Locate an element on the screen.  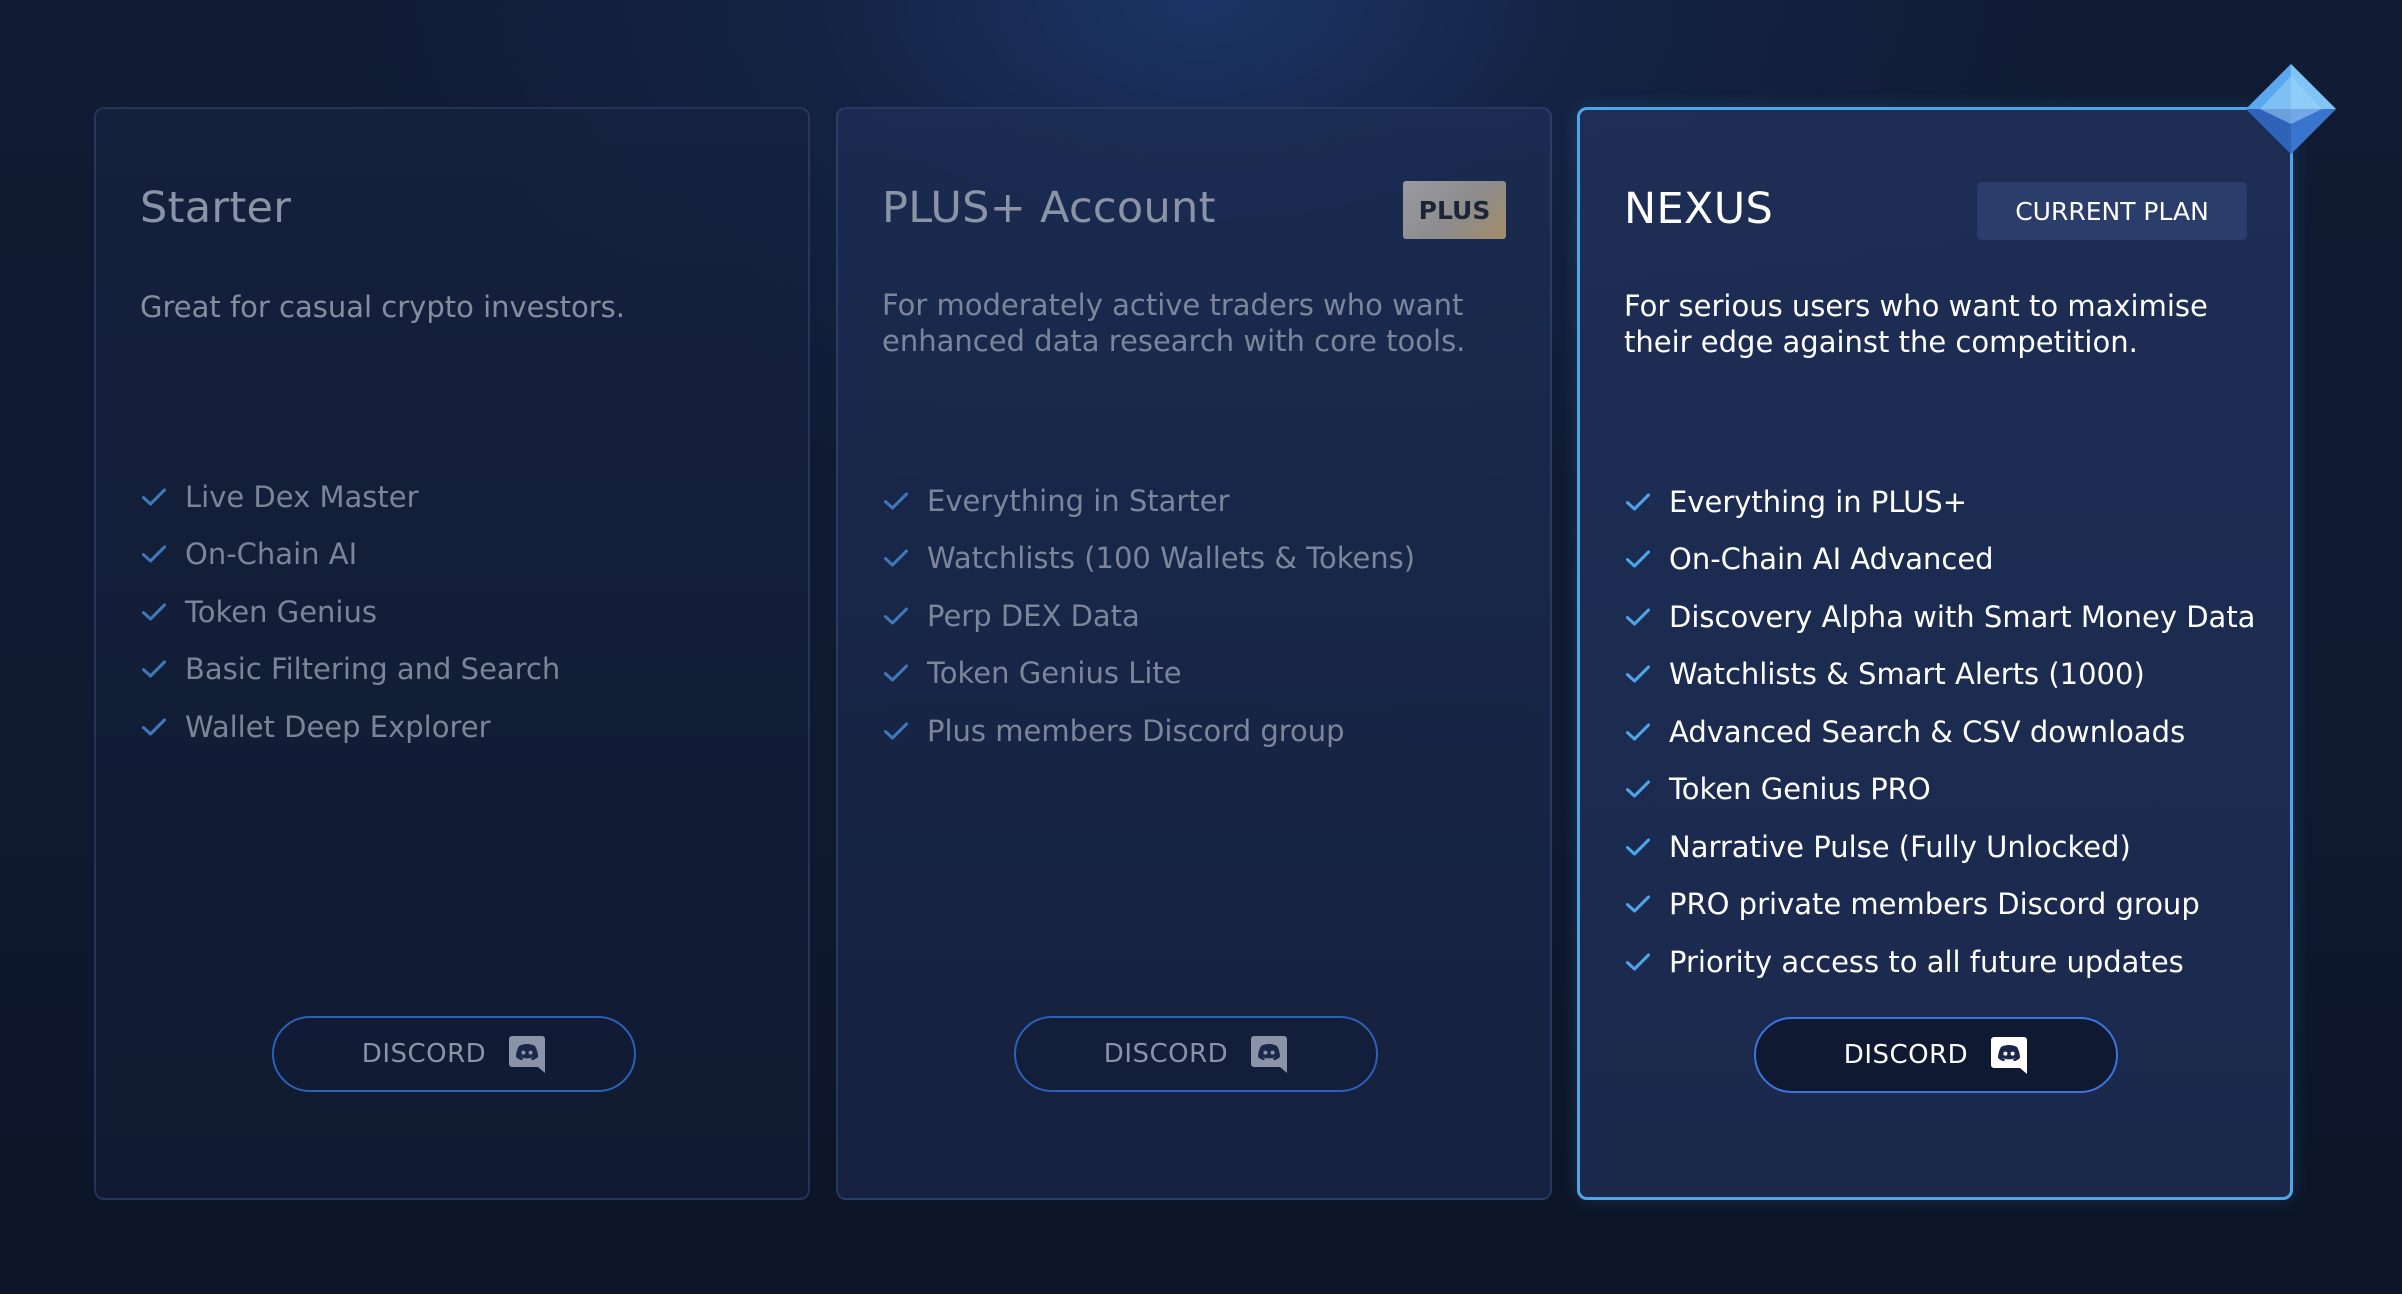
plan-title: NEXUS is located at coordinates (1699, 209).